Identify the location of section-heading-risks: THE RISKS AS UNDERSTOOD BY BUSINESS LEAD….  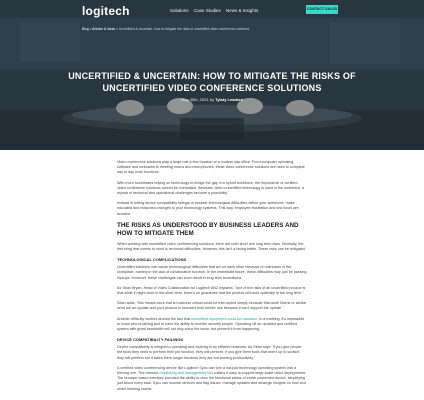
(208, 229).